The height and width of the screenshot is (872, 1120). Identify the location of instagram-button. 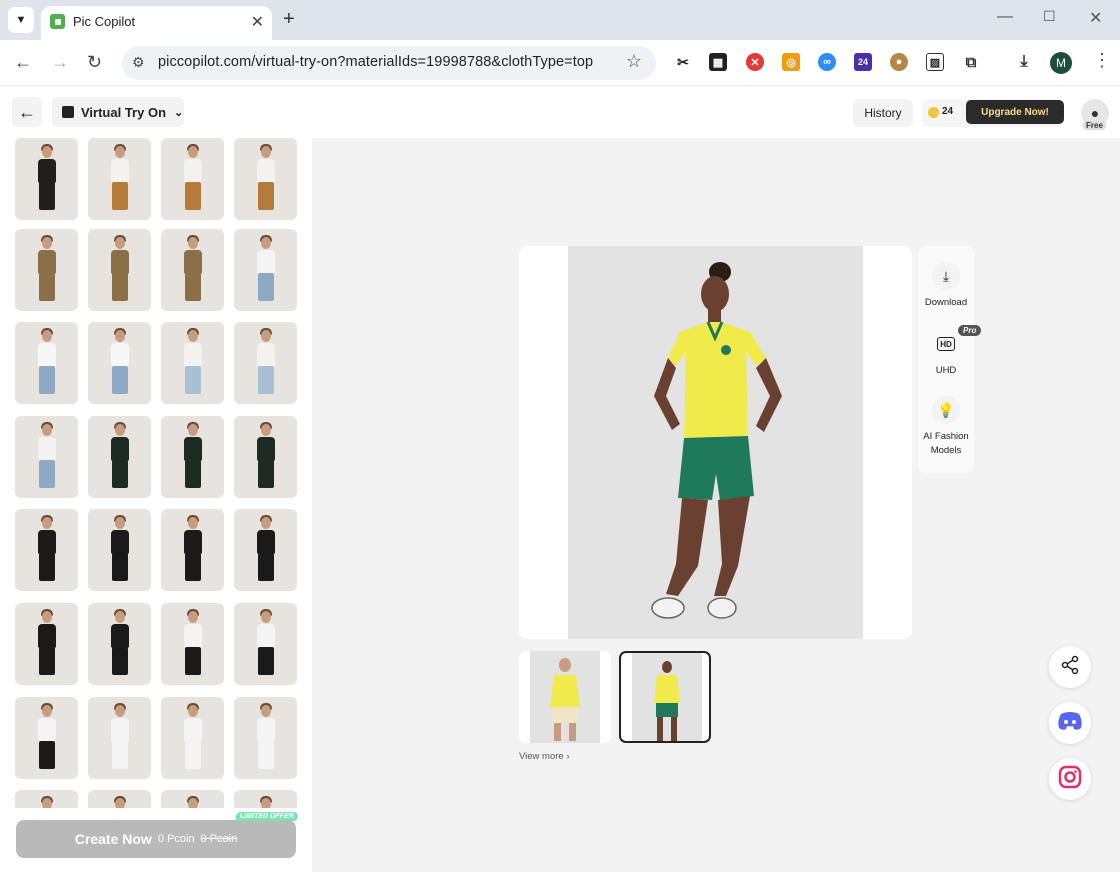
(1070, 779).